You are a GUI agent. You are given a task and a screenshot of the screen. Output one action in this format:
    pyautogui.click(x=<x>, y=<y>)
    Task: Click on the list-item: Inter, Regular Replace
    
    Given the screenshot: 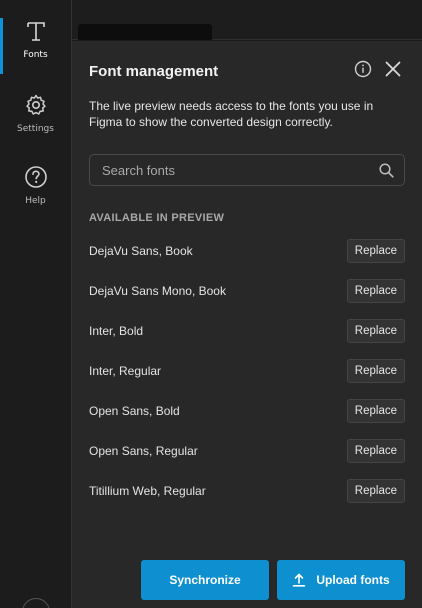 What is the action you would take?
    pyautogui.click(x=247, y=371)
    